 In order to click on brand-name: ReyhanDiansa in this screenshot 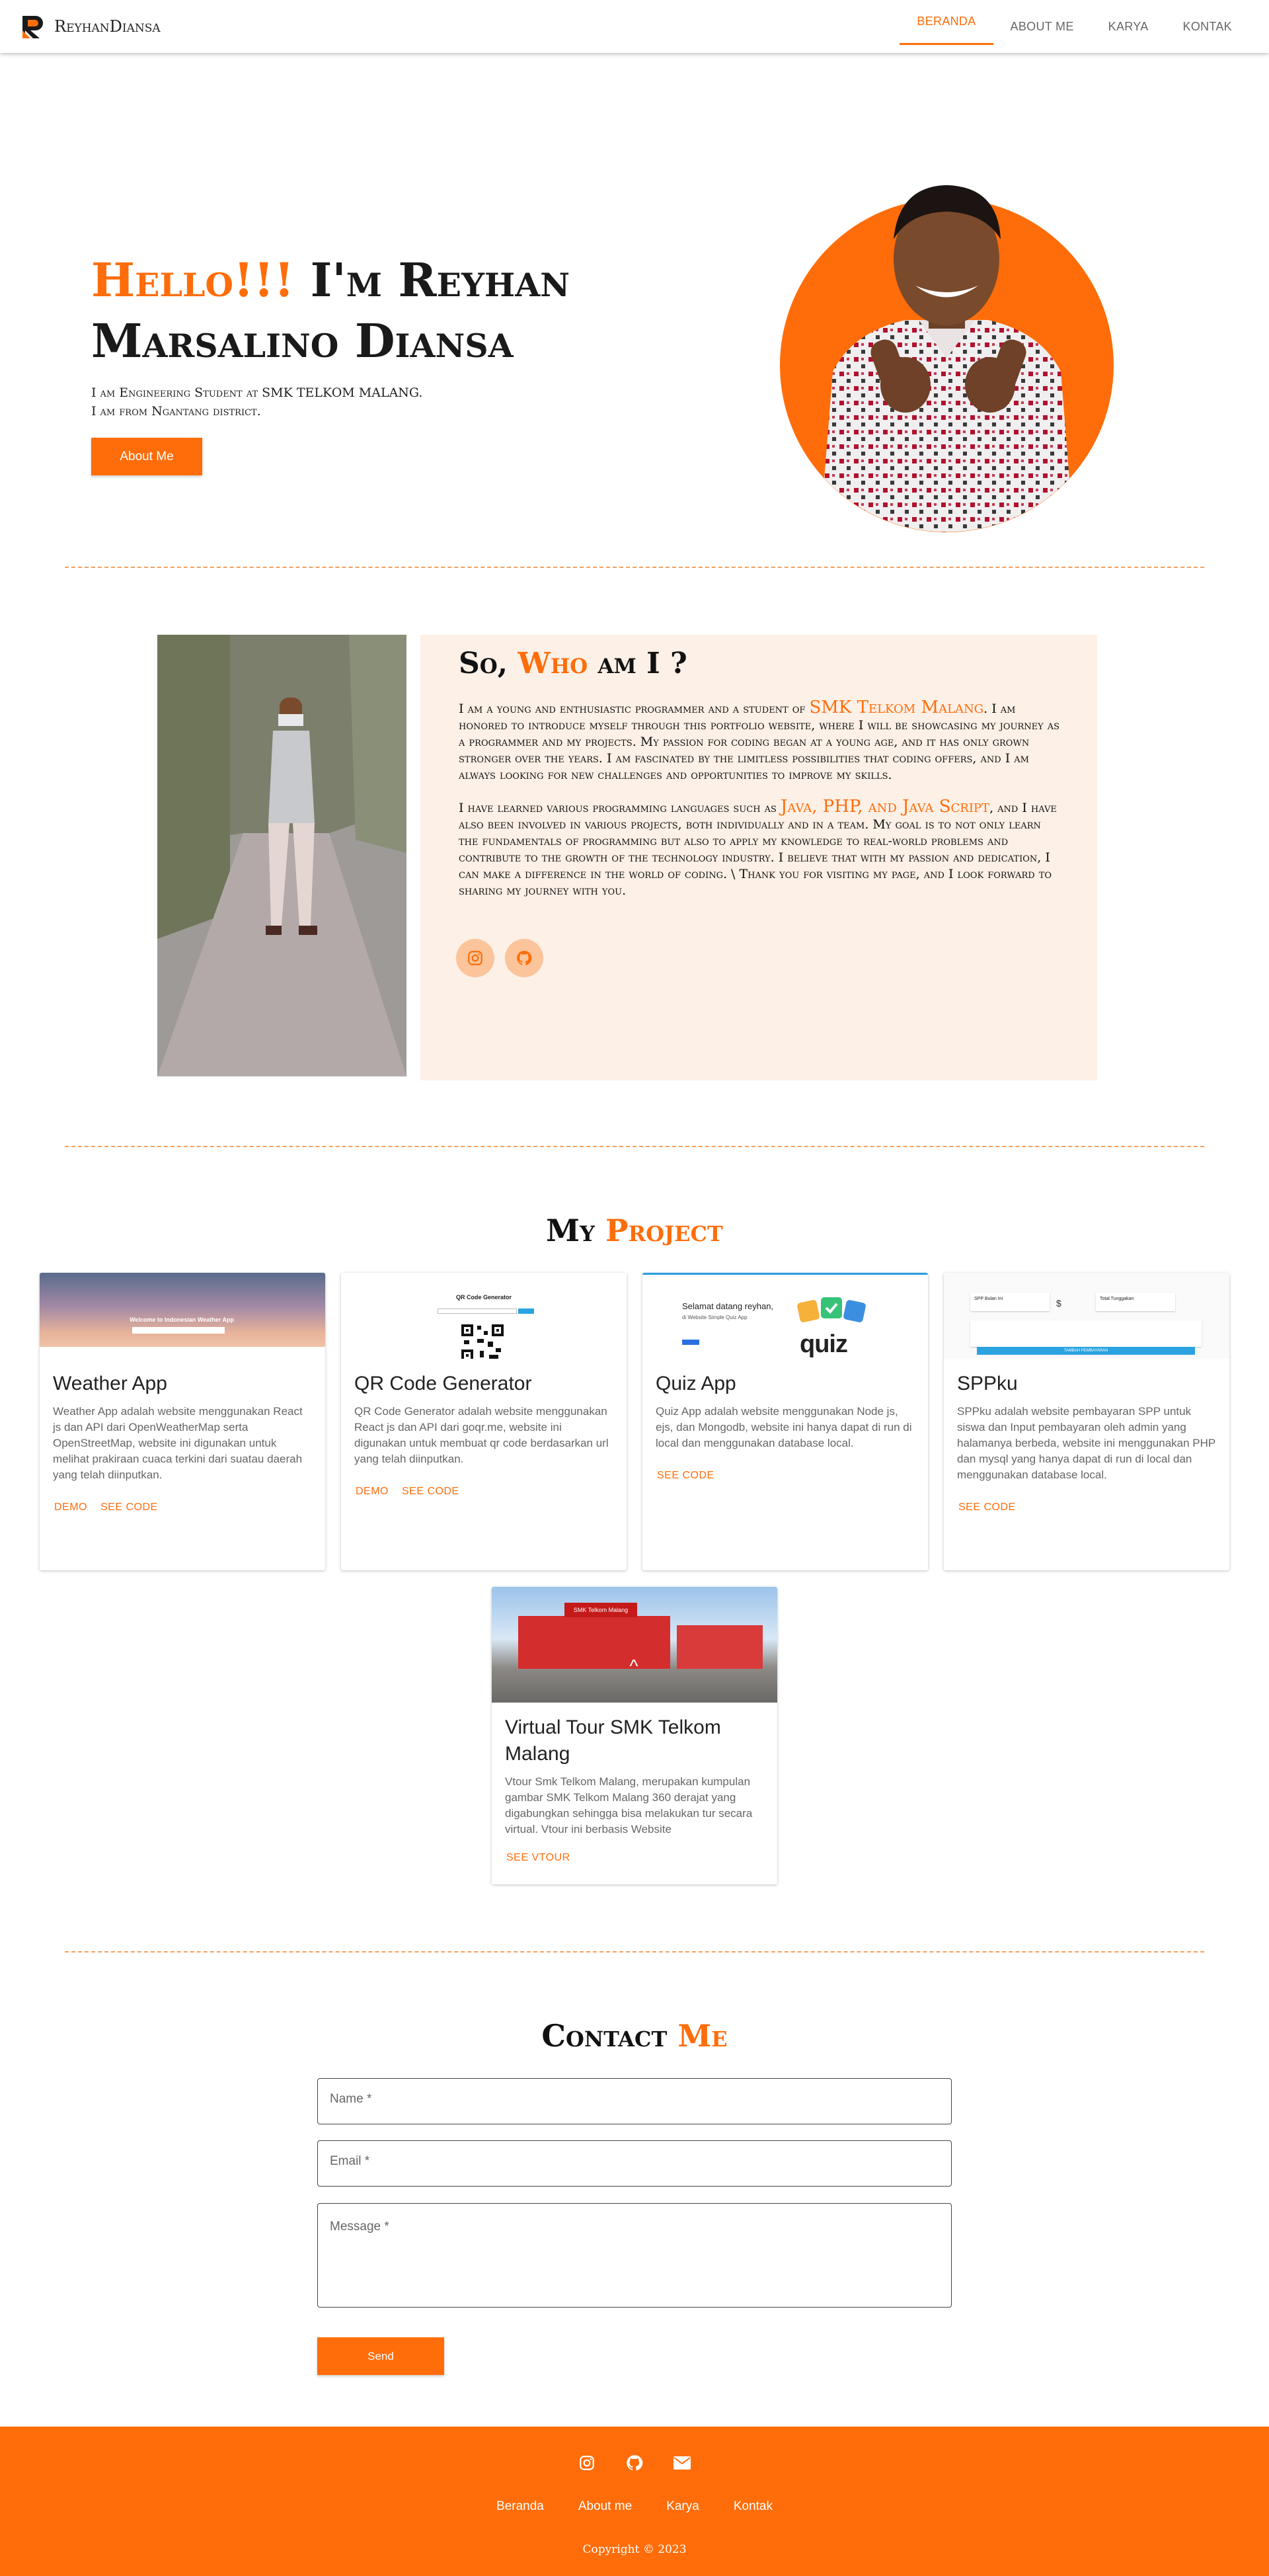, I will do `click(107, 27)`.